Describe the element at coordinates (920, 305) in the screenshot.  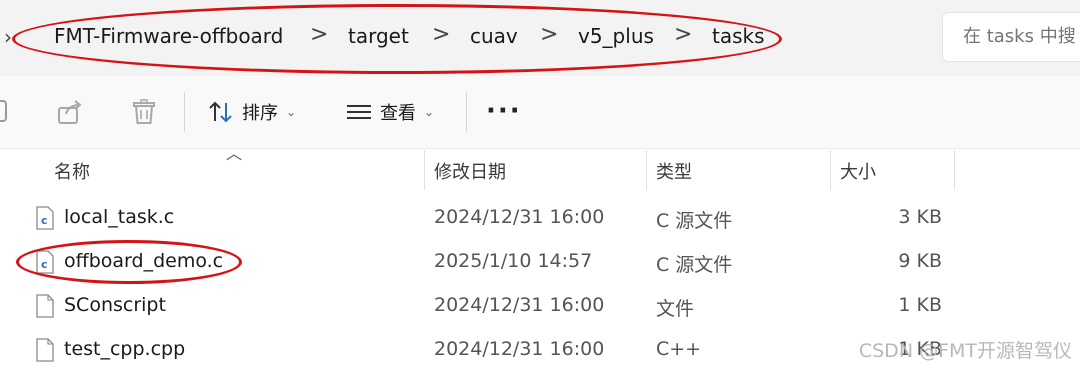
I see `file-size: 1 KB` at that location.